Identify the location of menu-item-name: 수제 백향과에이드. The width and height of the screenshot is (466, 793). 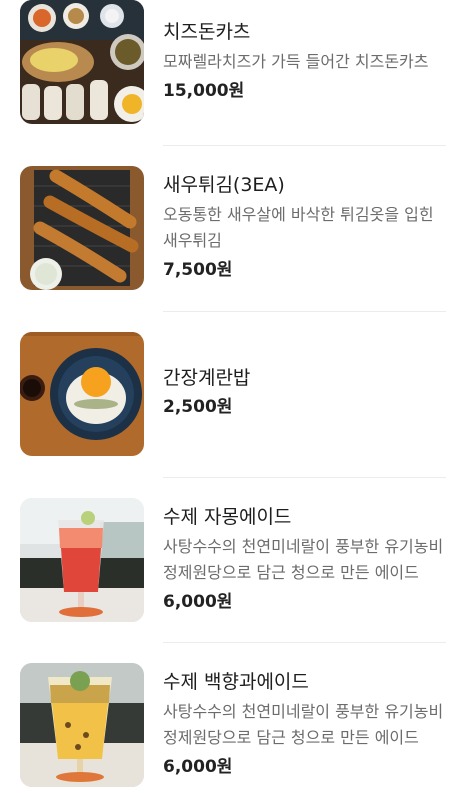
(236, 682).